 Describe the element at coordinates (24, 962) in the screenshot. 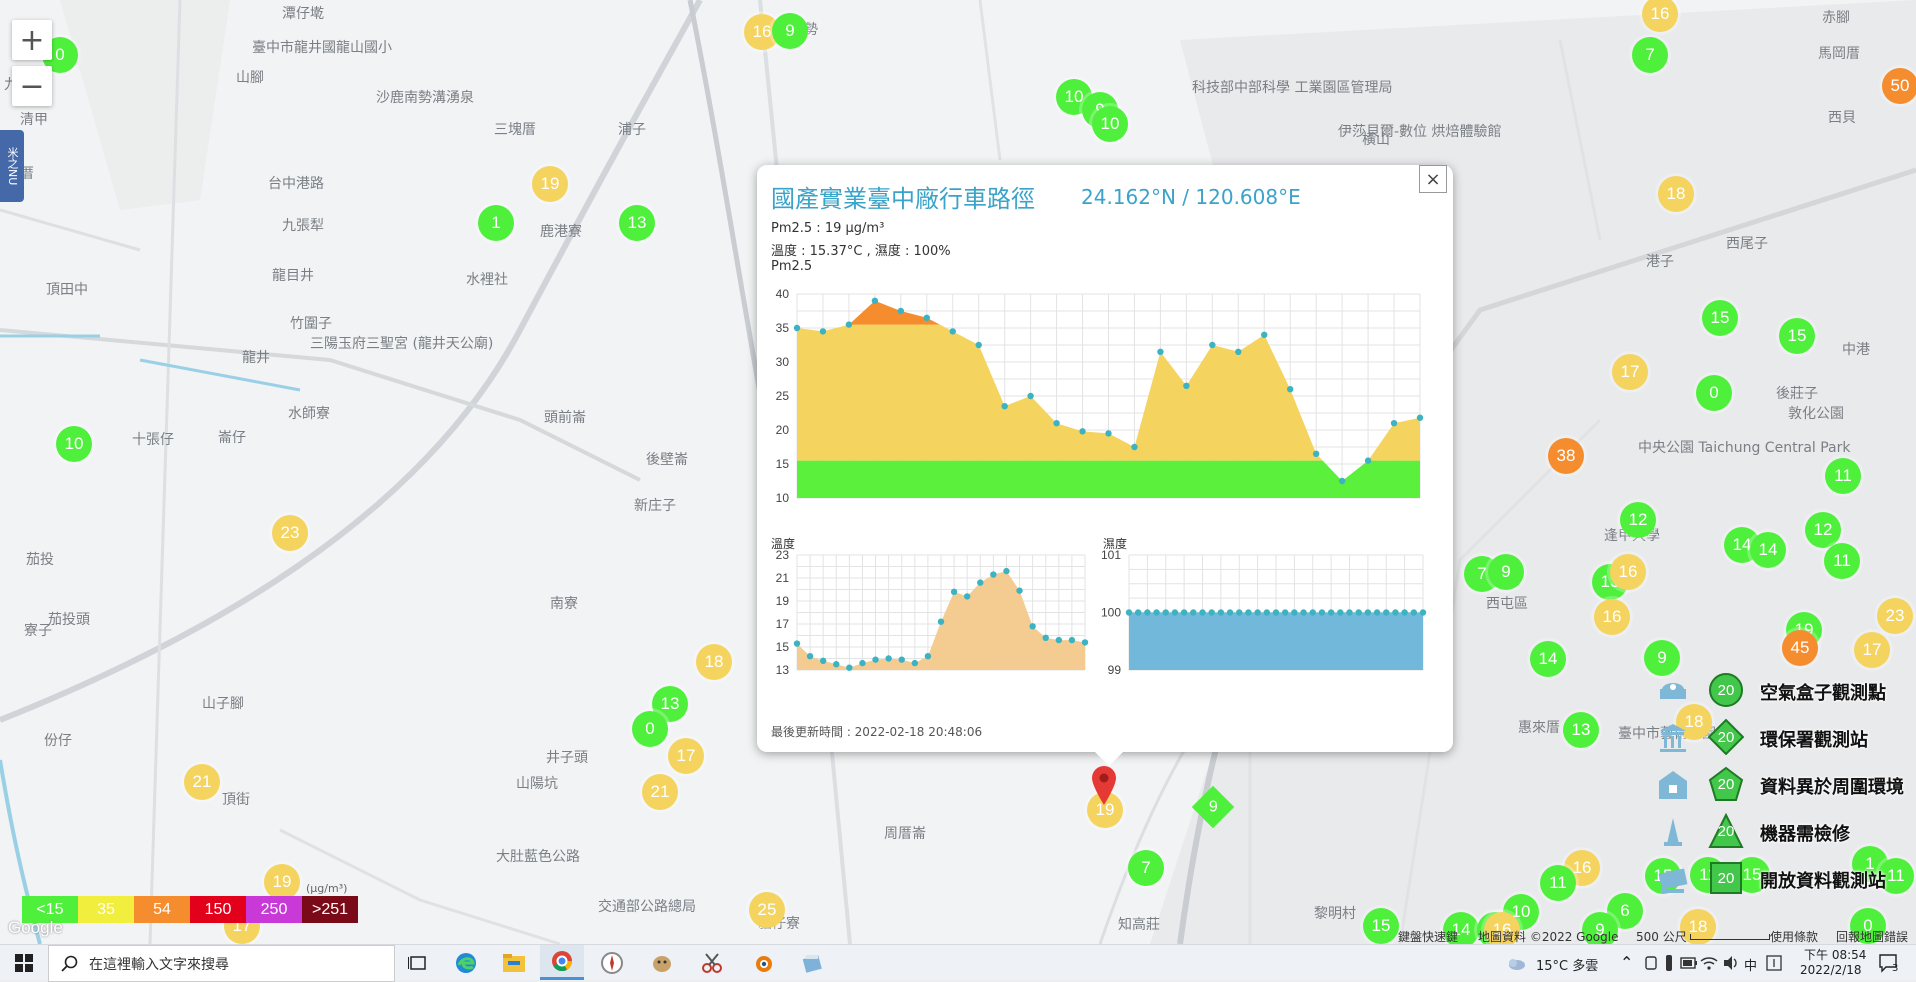

I see `start-button` at that location.